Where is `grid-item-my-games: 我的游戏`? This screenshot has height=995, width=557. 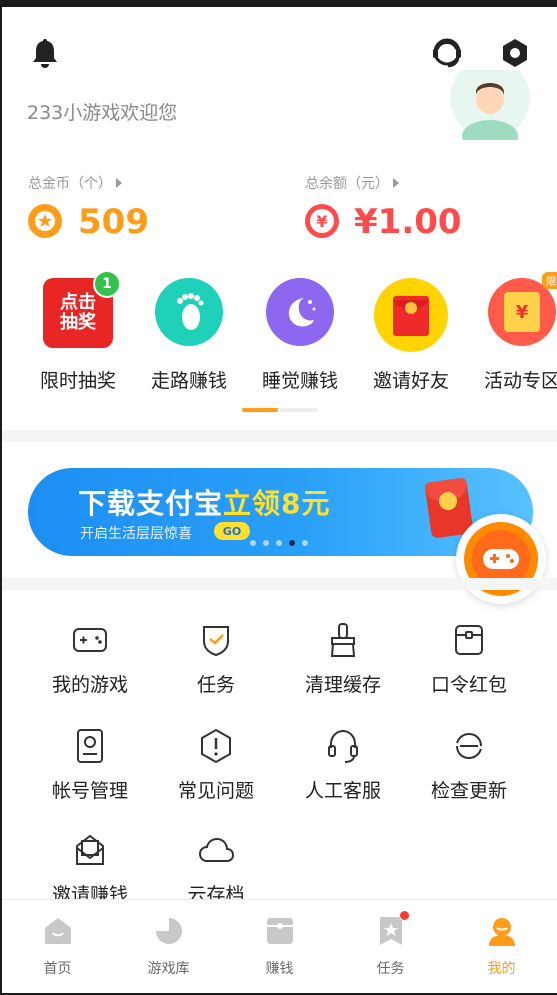 grid-item-my-games: 我的游戏 is located at coordinates (90, 658).